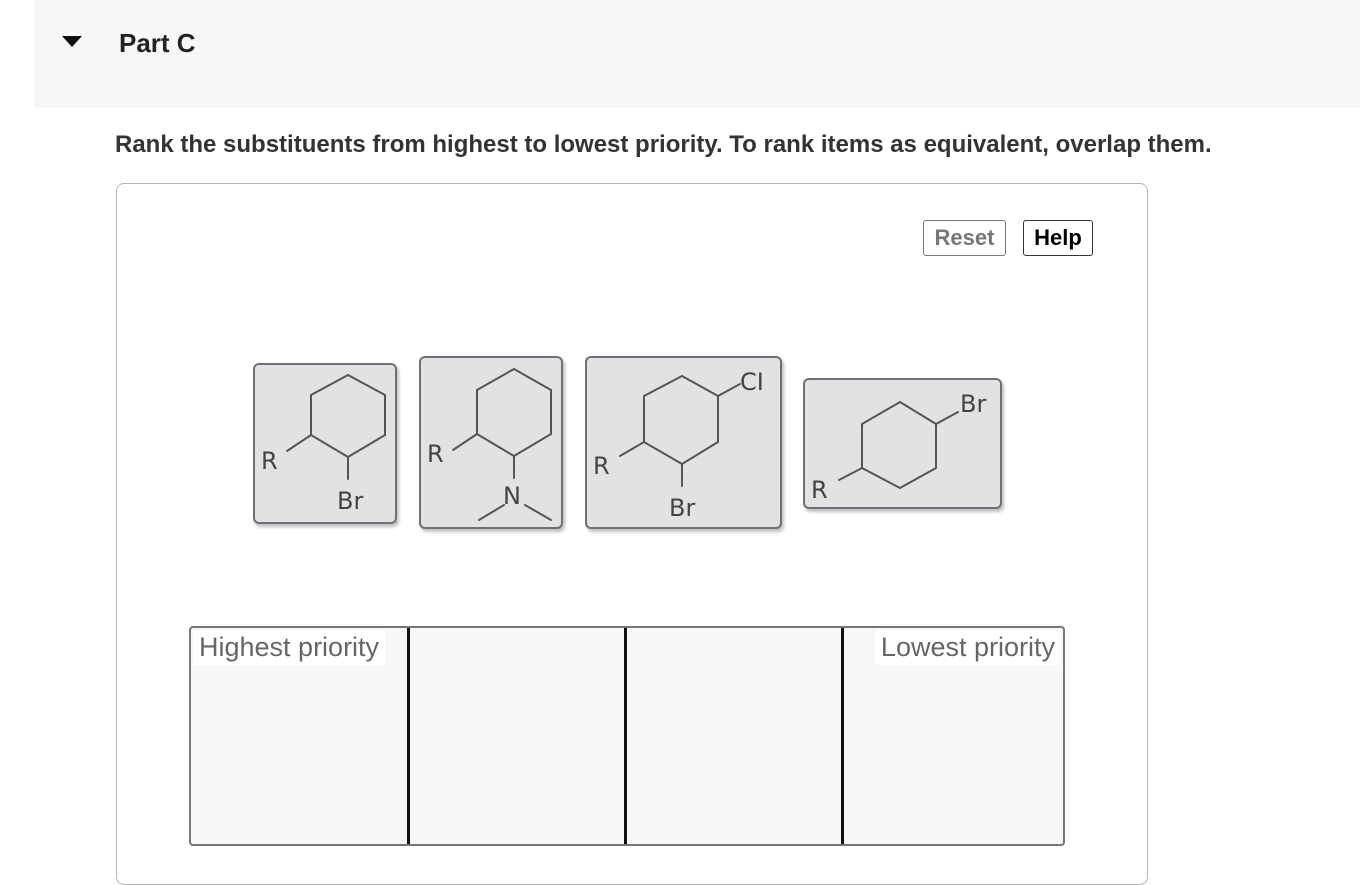 The height and width of the screenshot is (885, 1360). I want to click on ranking-bin-1: Highest priority, so click(299, 736).